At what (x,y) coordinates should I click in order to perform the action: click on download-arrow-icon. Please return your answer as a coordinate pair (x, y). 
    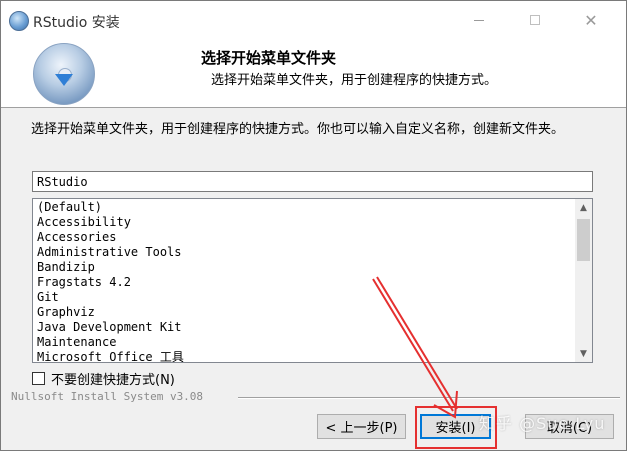
    Looking at the image, I should click on (64, 80).